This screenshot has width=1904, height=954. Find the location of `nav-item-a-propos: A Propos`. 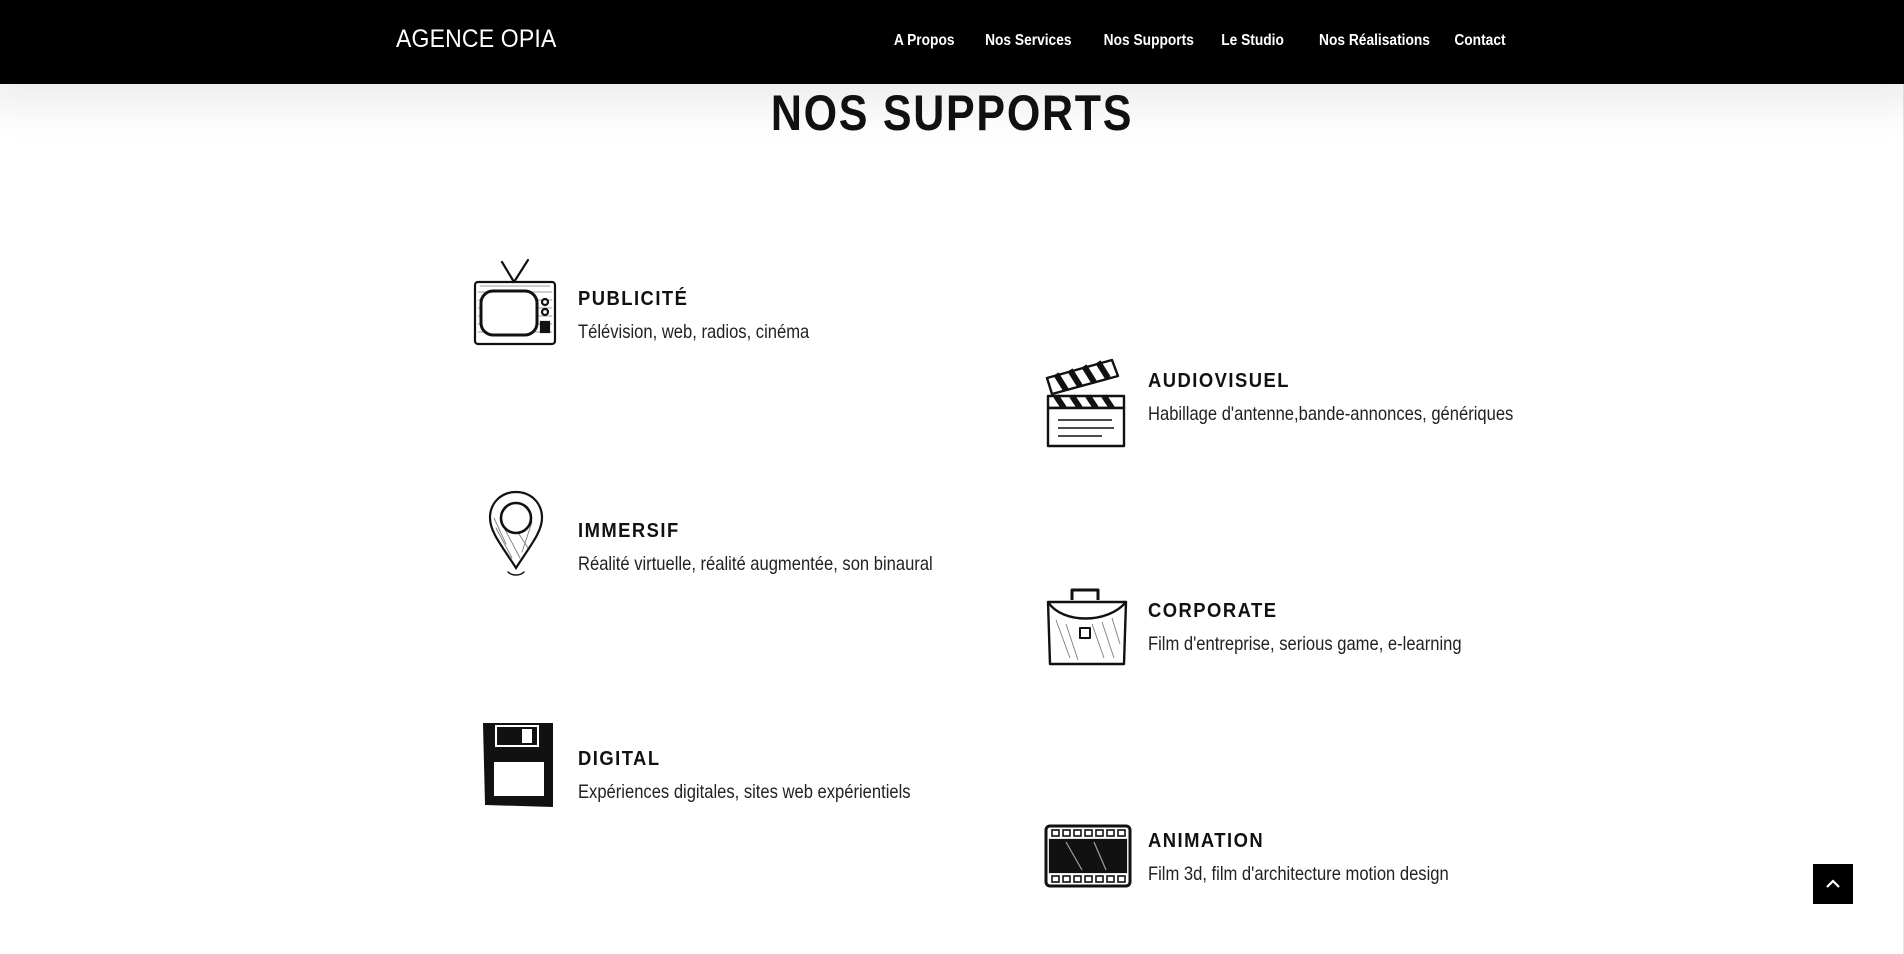

nav-item-a-propos: A Propos is located at coordinates (924, 41).